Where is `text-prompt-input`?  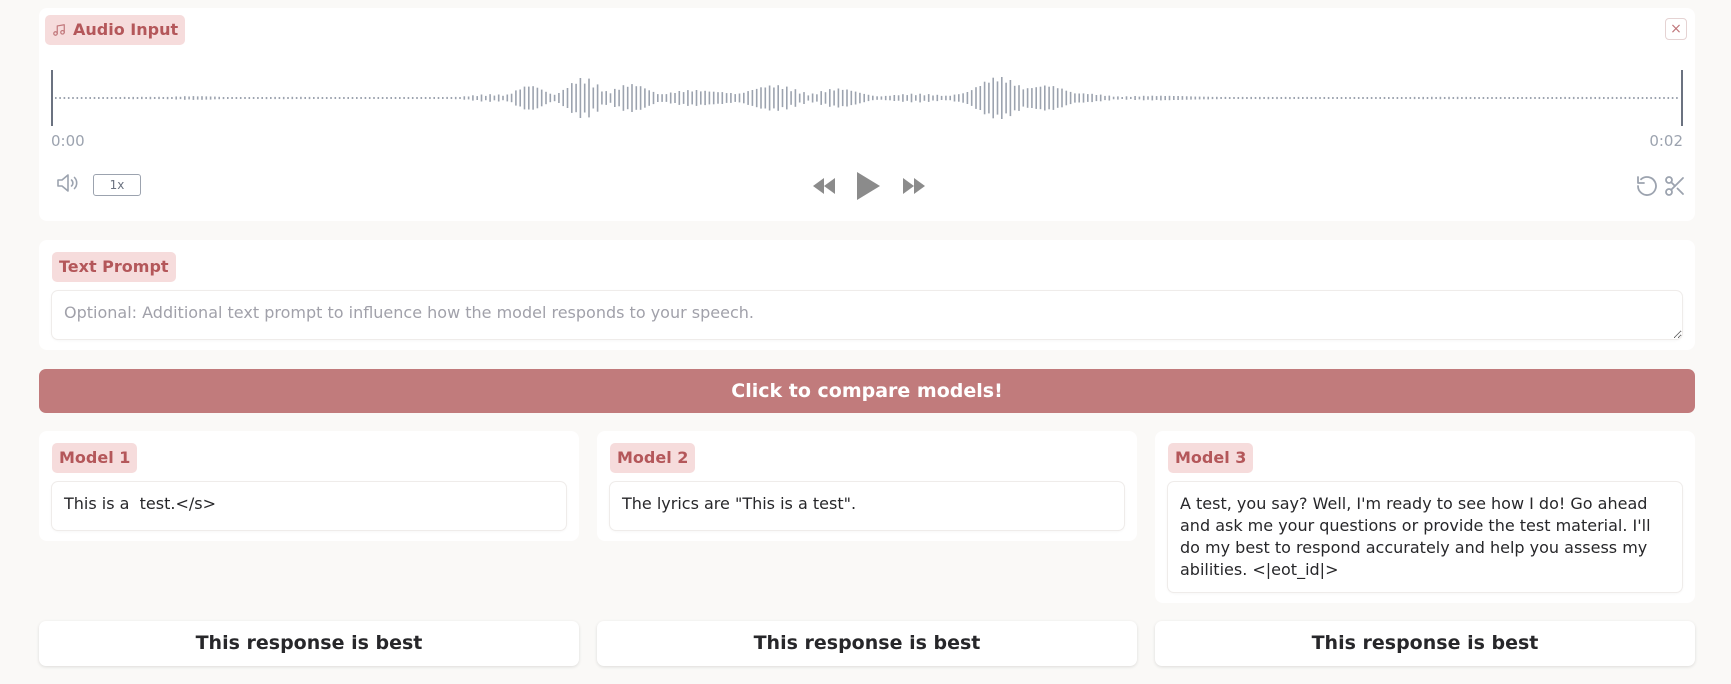
text-prompt-input is located at coordinates (867, 315).